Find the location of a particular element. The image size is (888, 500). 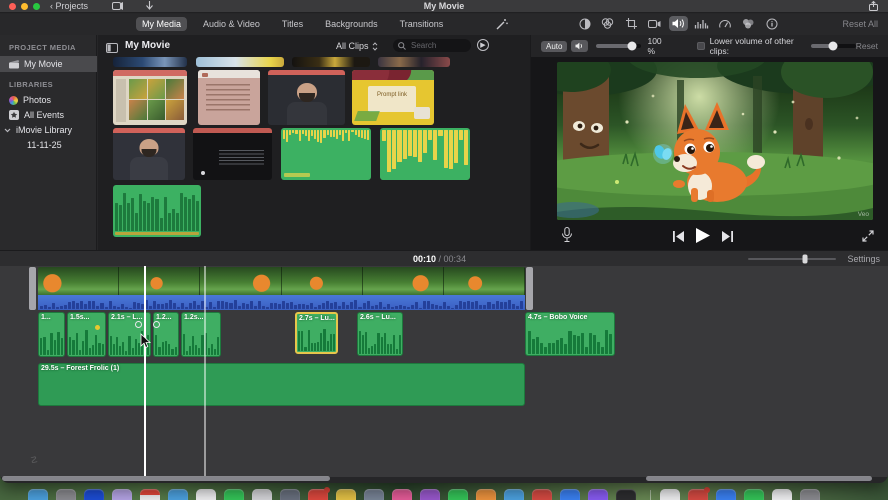

sidebar-item-all-events: All Events is located at coordinates (48, 115).